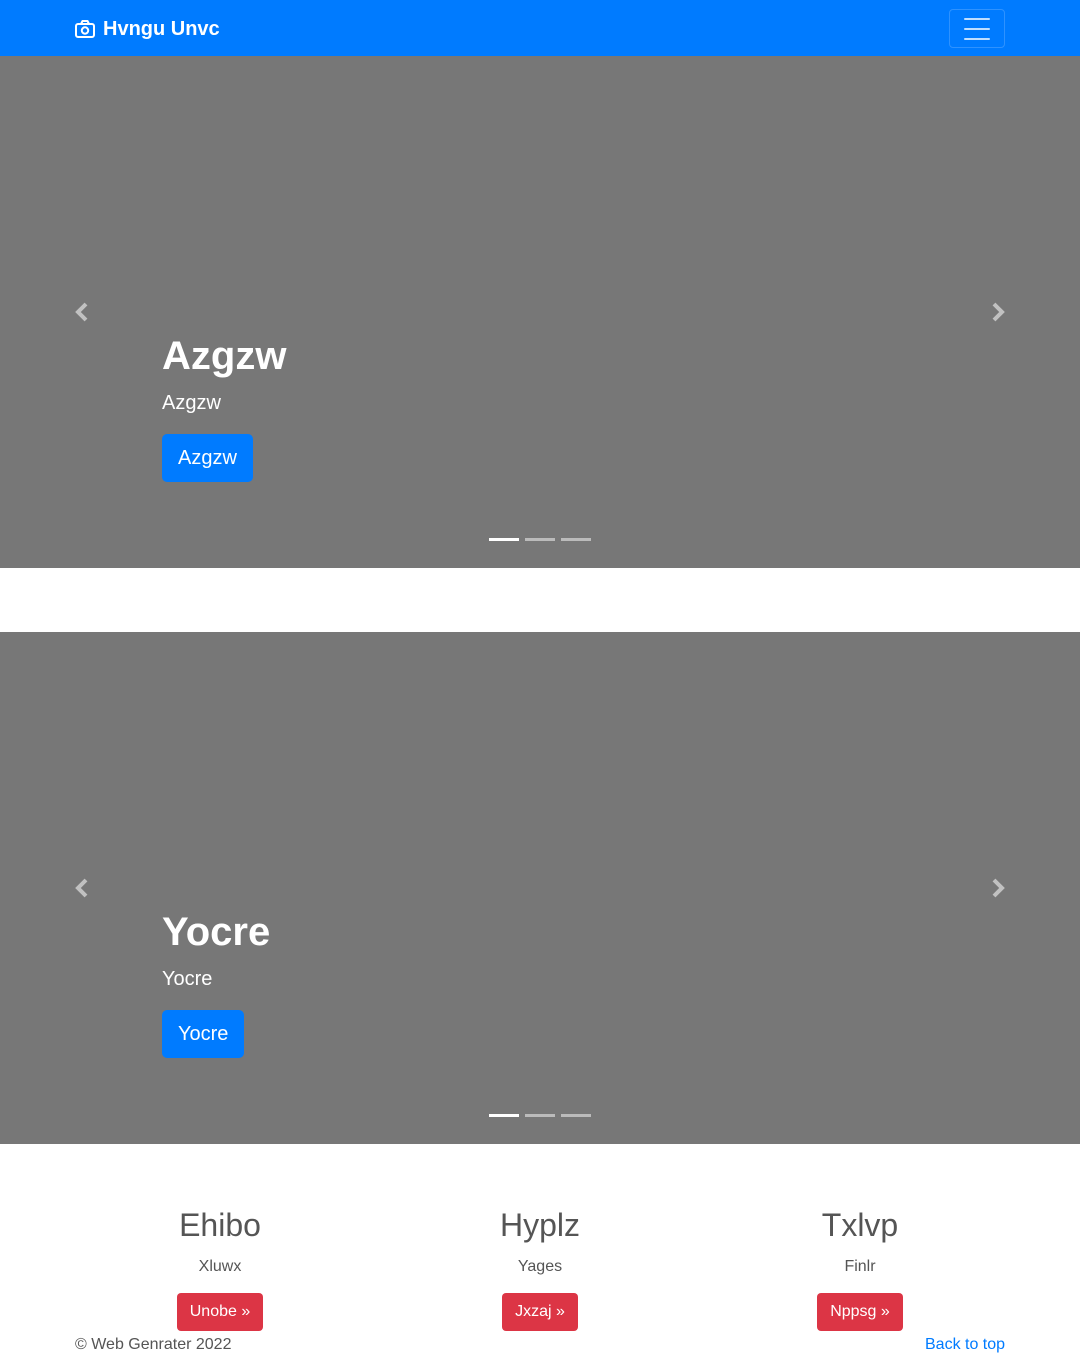 Image resolution: width=1080 pixels, height=1356 pixels. Describe the element at coordinates (977, 28) in the screenshot. I see `navbar-toggler-button` at that location.